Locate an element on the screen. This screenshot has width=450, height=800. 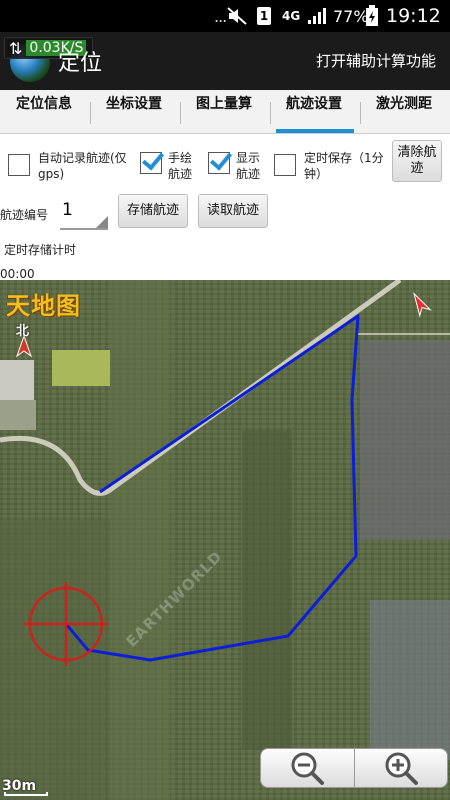
tab-map-measure: 图上量算 is located at coordinates (225, 111).